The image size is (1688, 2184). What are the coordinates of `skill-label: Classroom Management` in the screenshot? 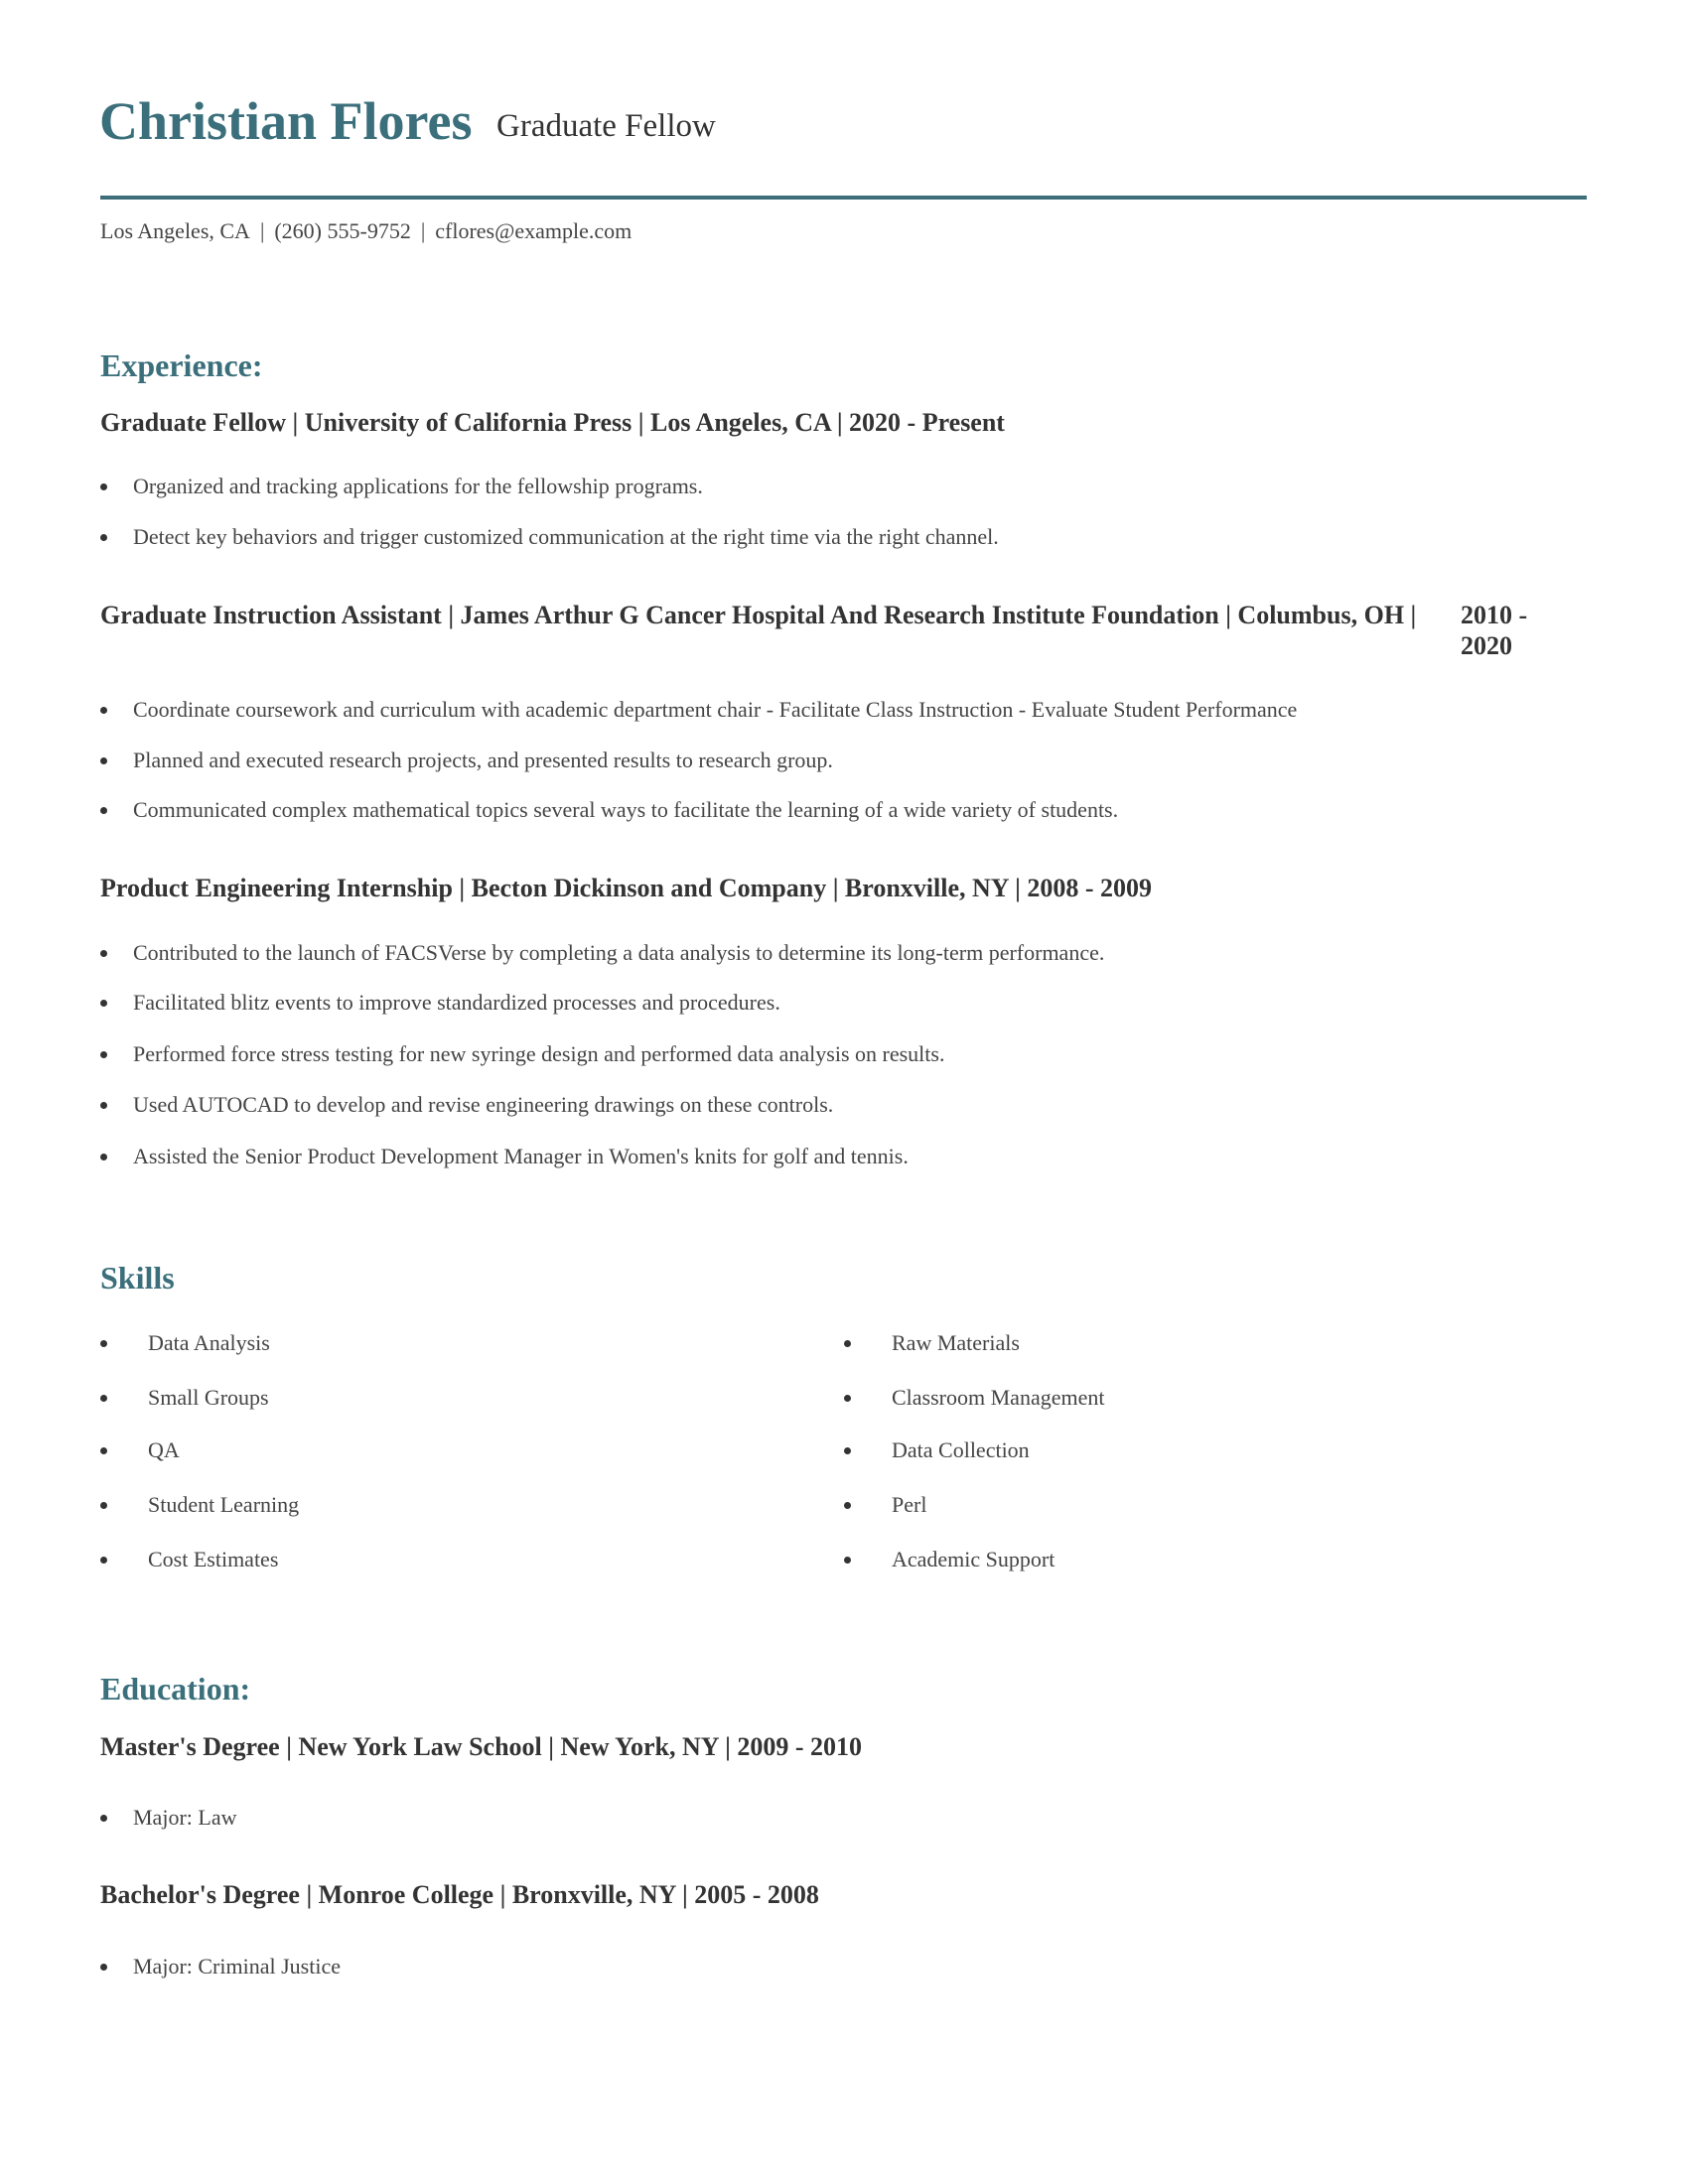 It's located at (998, 1397).